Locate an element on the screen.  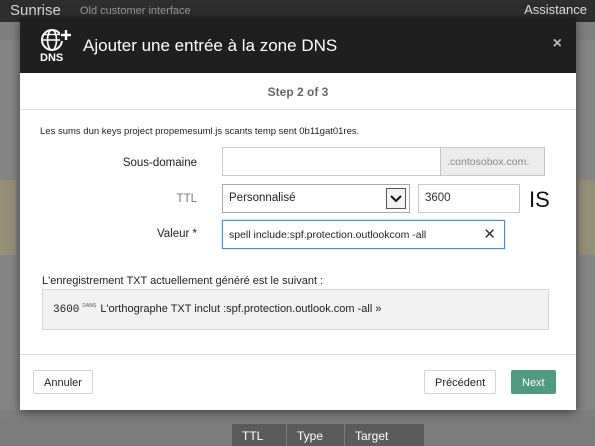
clear-icon: ✕ is located at coordinates (489, 234).